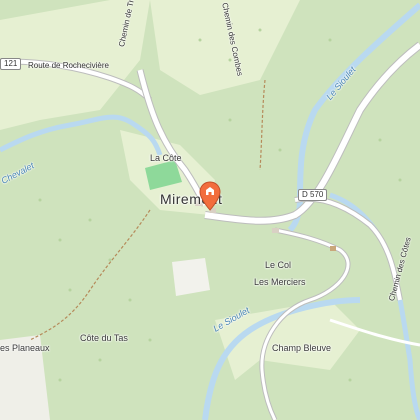 The width and height of the screenshot is (420, 420). Describe the element at coordinates (104, 338) in the screenshot. I see `place-label-cote-du-tas: Côte du Tas` at that location.